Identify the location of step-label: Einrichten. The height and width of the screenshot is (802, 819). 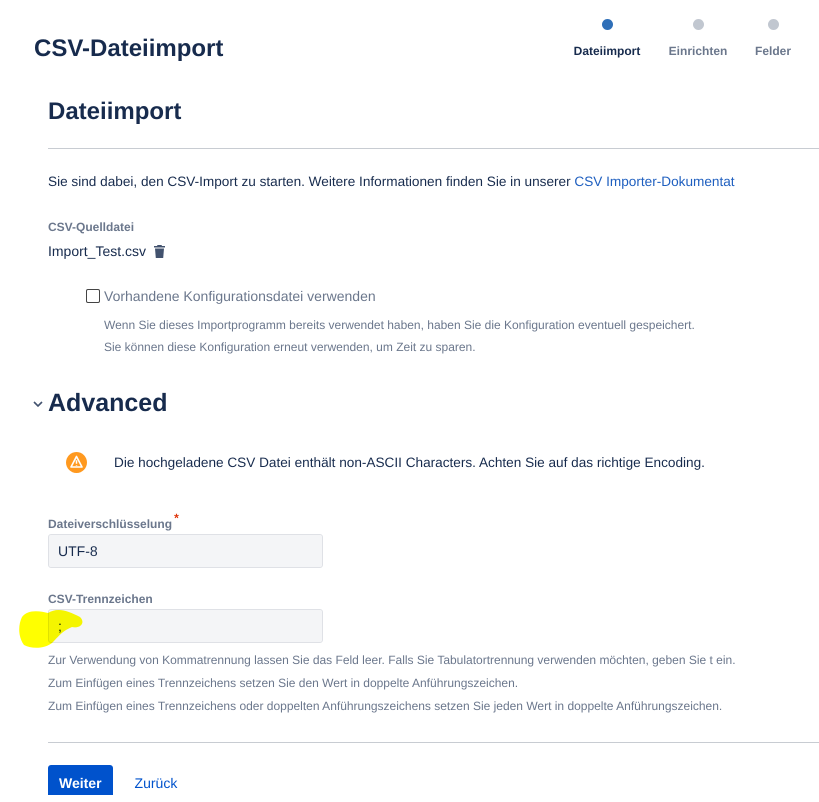
(698, 51).